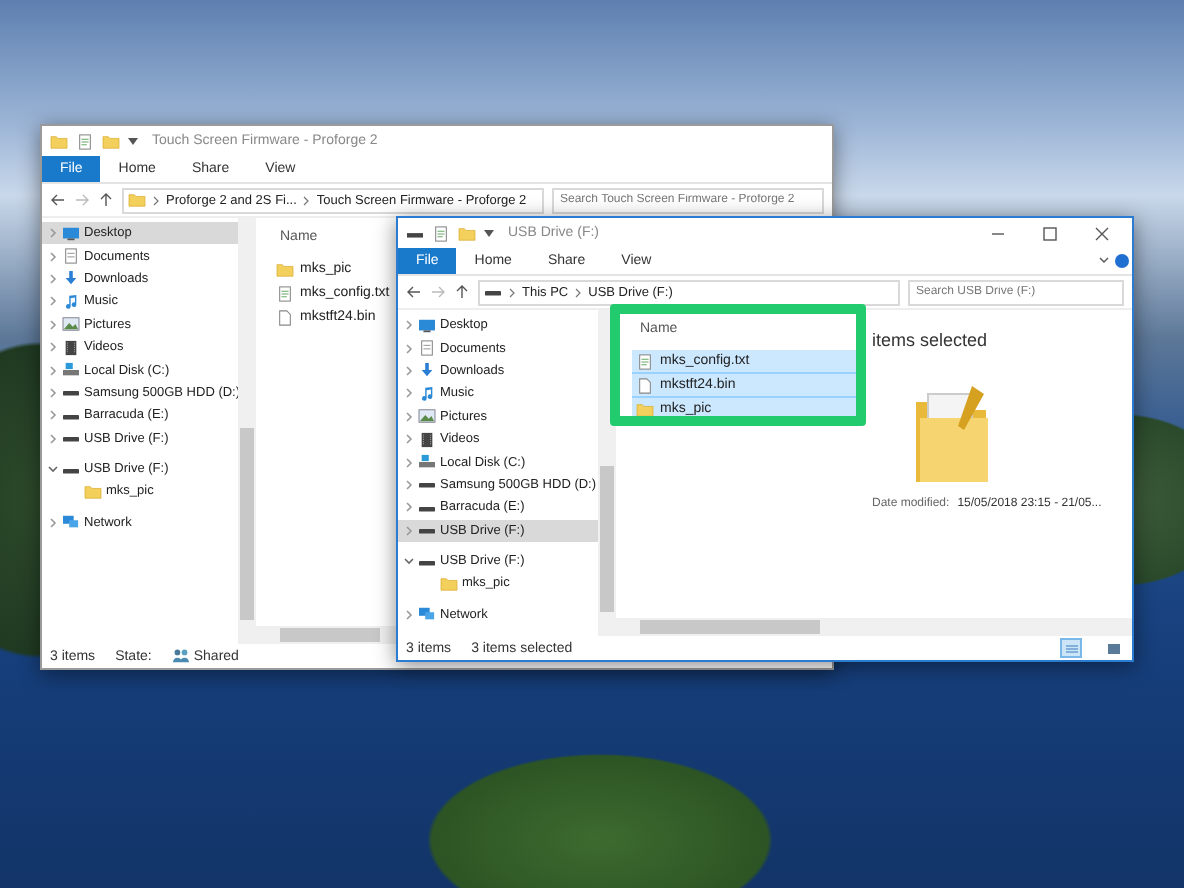  What do you see at coordinates (1071, 648) in the screenshot?
I see `details-view-icon` at bounding box center [1071, 648].